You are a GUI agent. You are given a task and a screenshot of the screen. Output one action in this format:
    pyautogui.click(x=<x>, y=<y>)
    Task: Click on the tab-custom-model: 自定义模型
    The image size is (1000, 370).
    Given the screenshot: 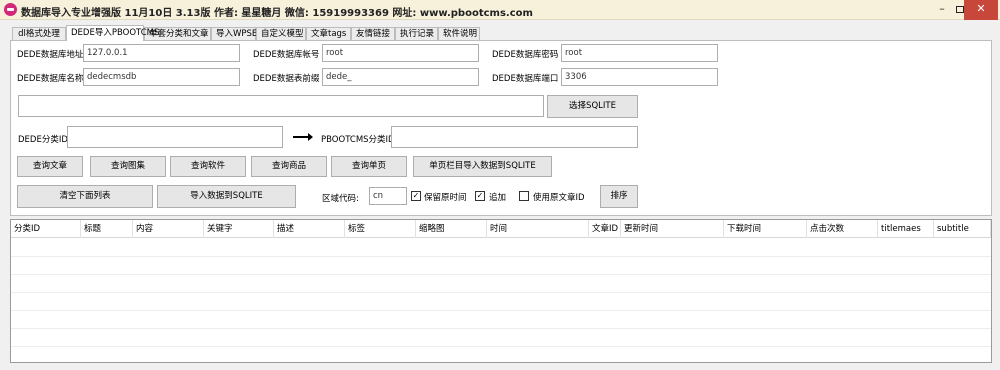 What is the action you would take?
    pyautogui.click(x=281, y=33)
    